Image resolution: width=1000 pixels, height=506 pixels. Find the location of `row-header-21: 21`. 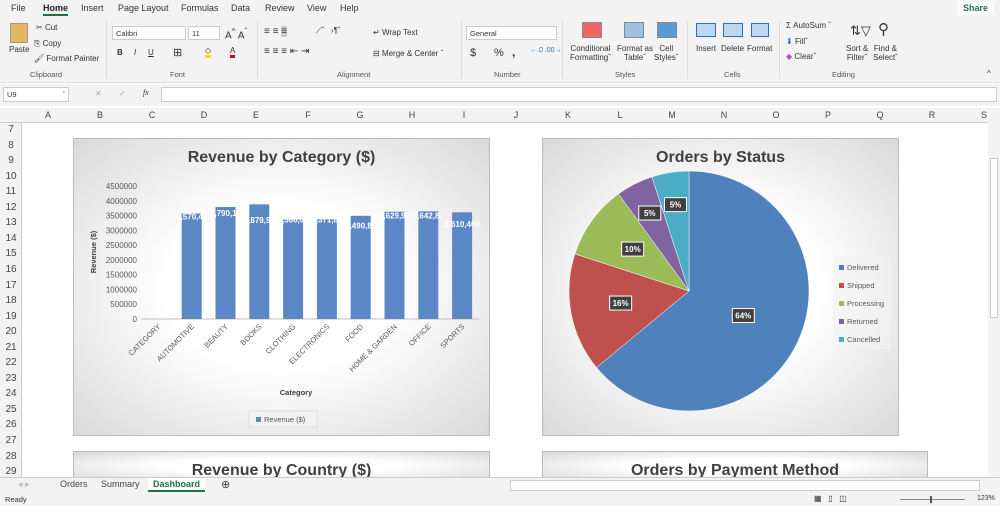

row-header-21: 21 is located at coordinates (11, 347).